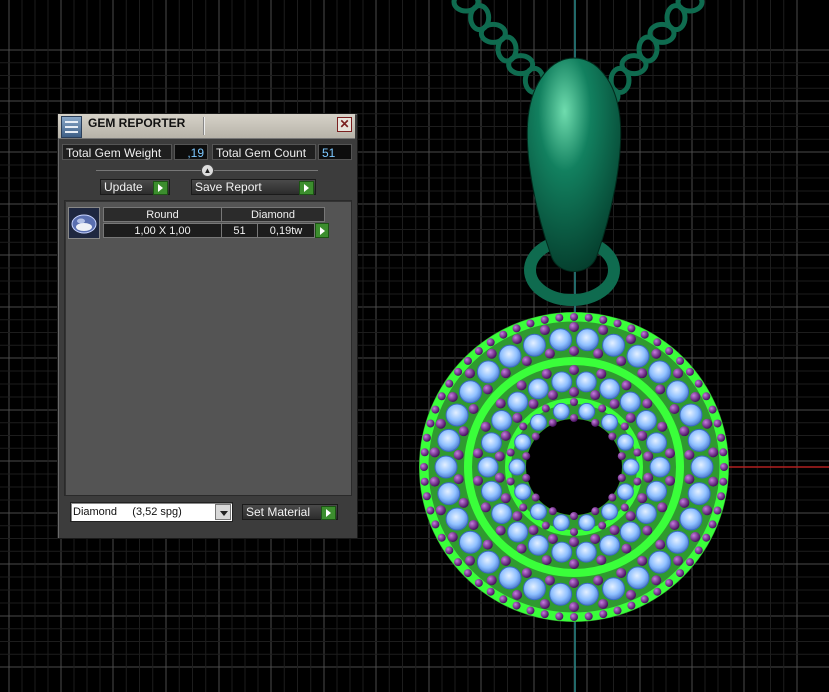  I want to click on material-select: Diamond (3,52 spg), so click(151, 512).